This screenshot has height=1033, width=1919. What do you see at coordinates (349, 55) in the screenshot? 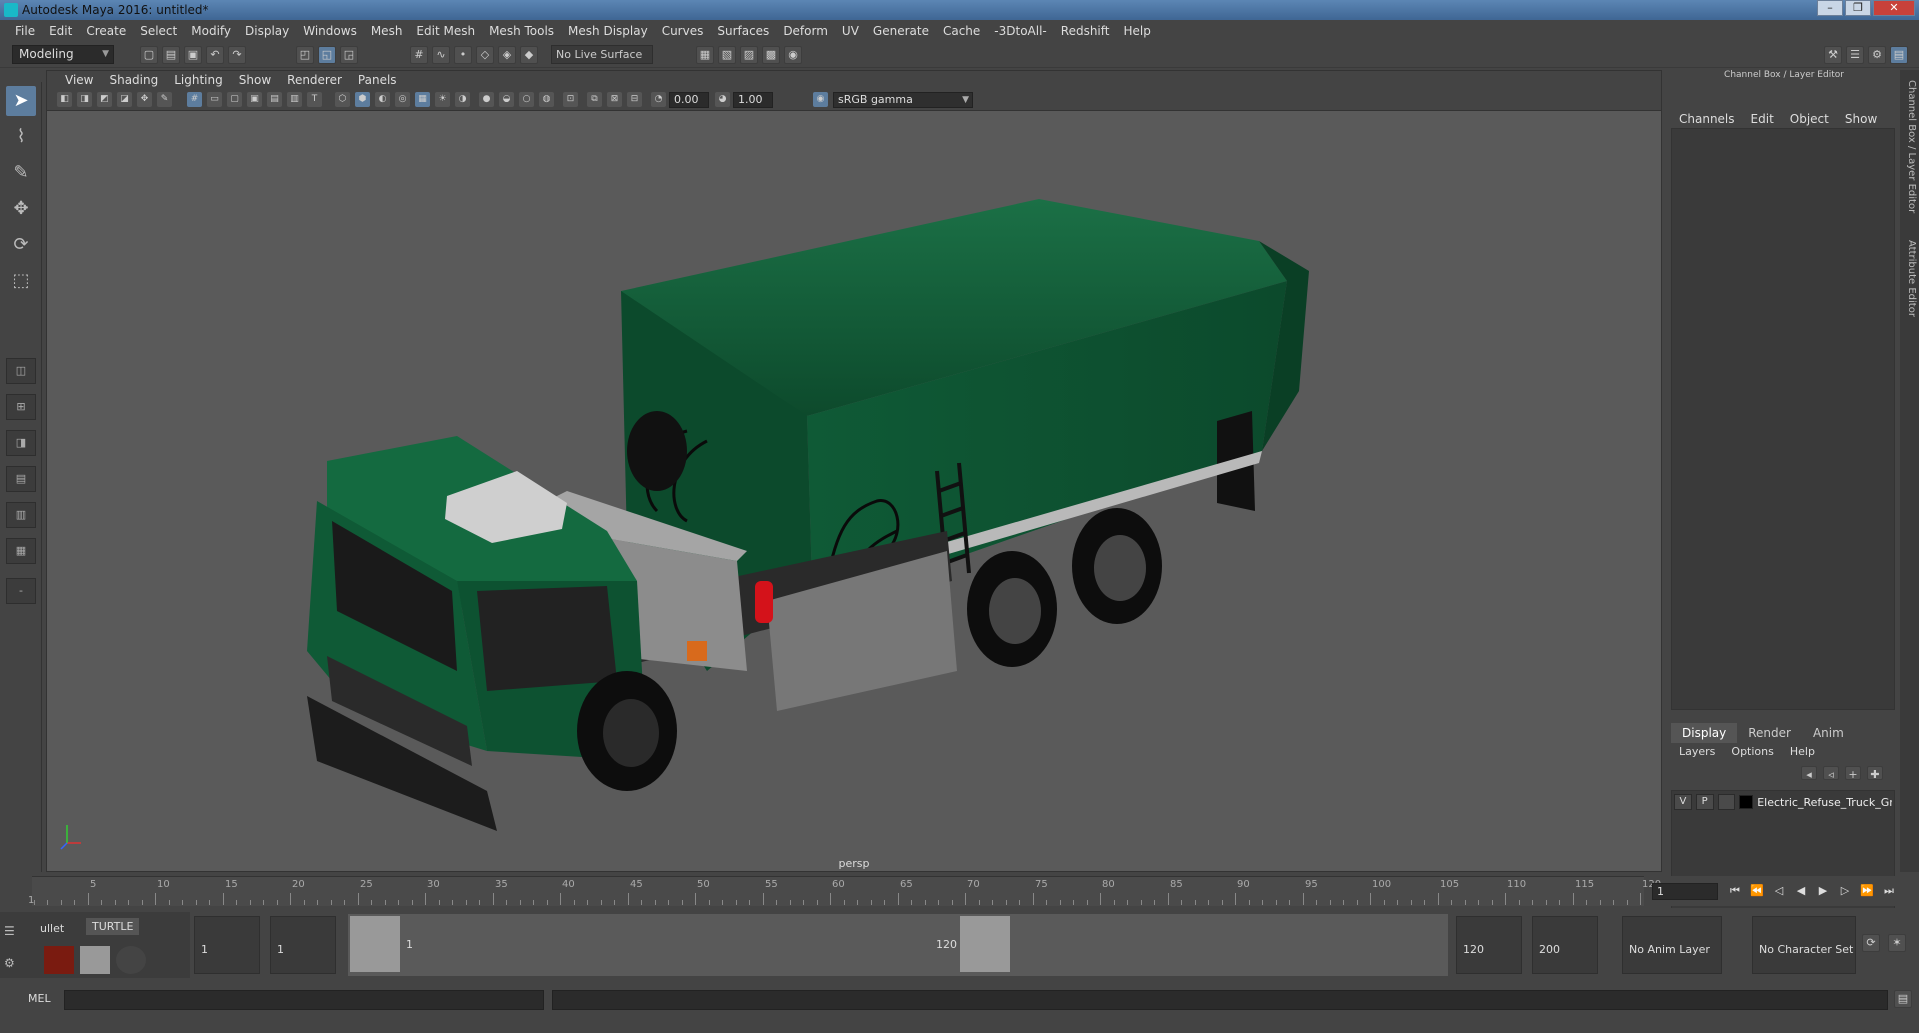
I see `select-component-icon: ◲` at bounding box center [349, 55].